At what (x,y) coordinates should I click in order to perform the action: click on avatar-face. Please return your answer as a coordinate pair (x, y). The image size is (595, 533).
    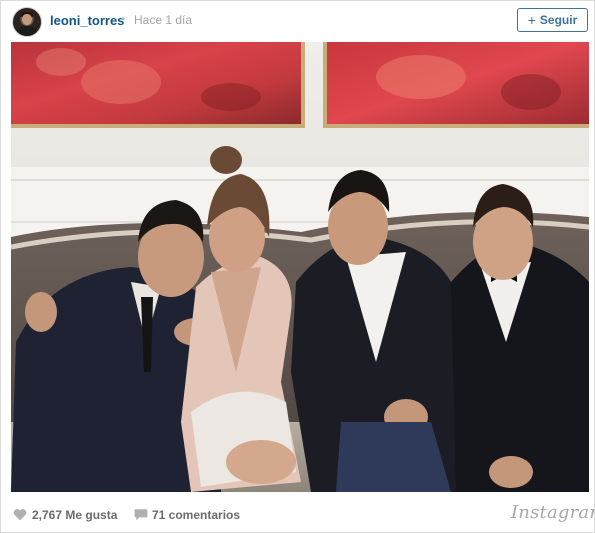
    Looking at the image, I should click on (27, 19).